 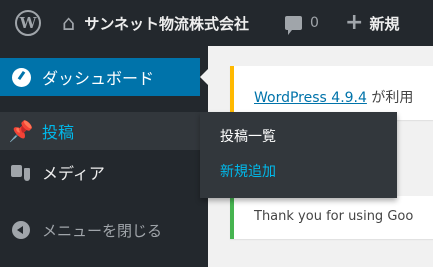 I want to click on submenu-item-all-posts: 投稿一覧, so click(x=248, y=136).